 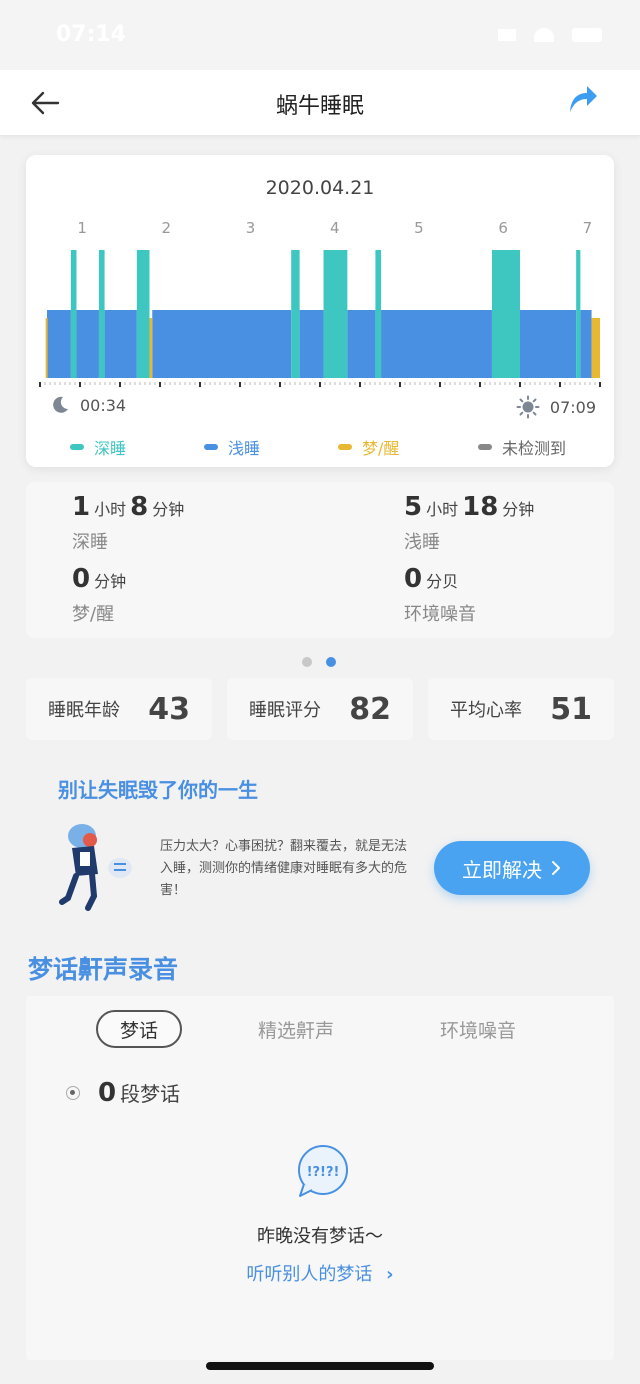 What do you see at coordinates (139, 1029) in the screenshot?
I see `tab-sleep-talk: 梦话` at bounding box center [139, 1029].